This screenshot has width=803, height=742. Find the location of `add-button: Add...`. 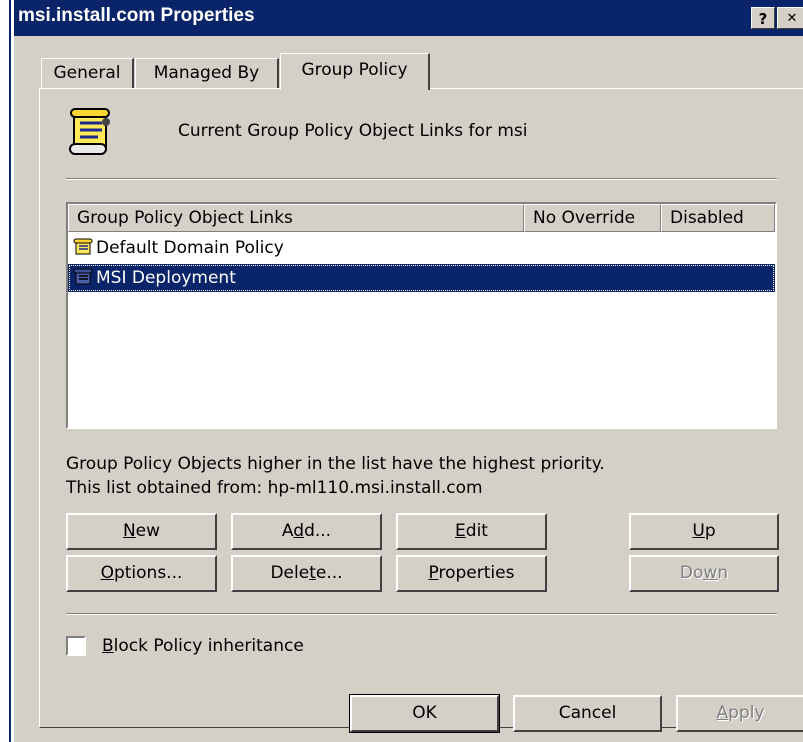

add-button: Add... is located at coordinates (306, 531).